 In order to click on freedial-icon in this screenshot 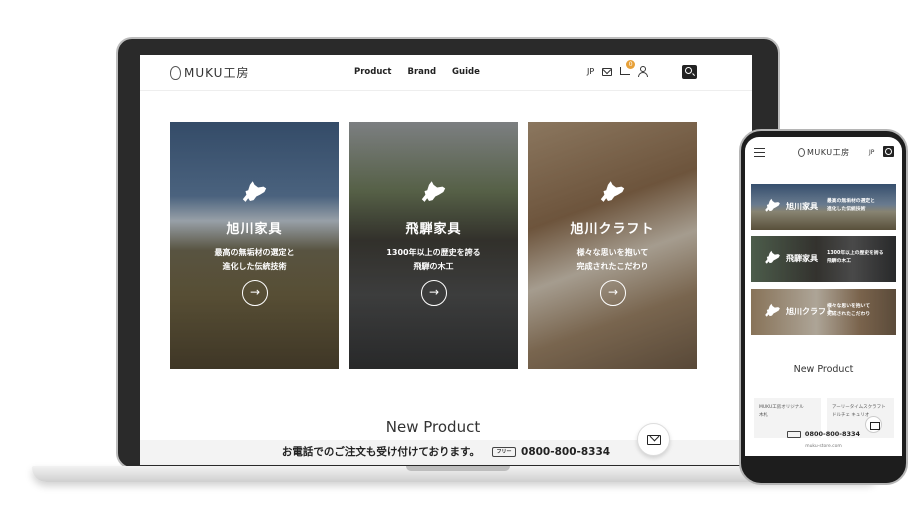, I will do `click(793, 434)`.